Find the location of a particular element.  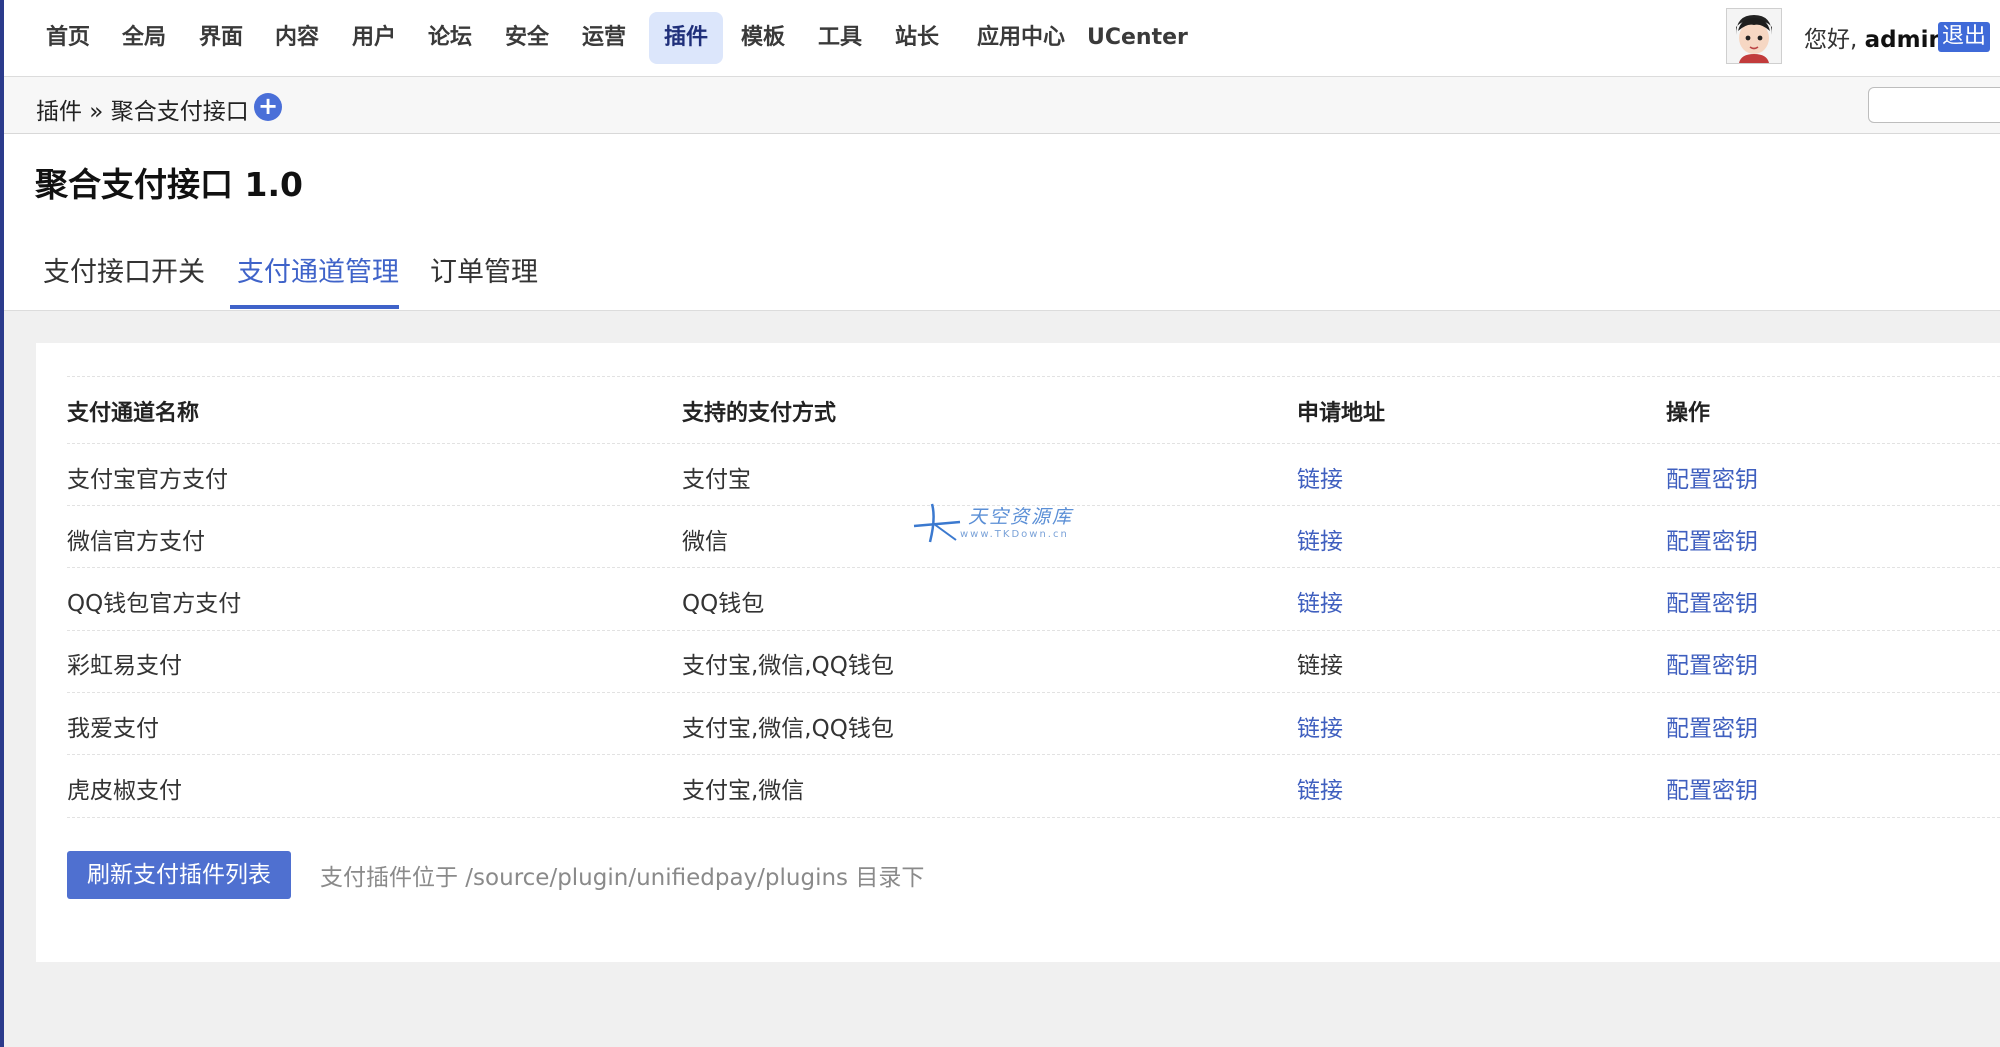

table-cell-methods: 支付宝,微信 is located at coordinates (743, 791).